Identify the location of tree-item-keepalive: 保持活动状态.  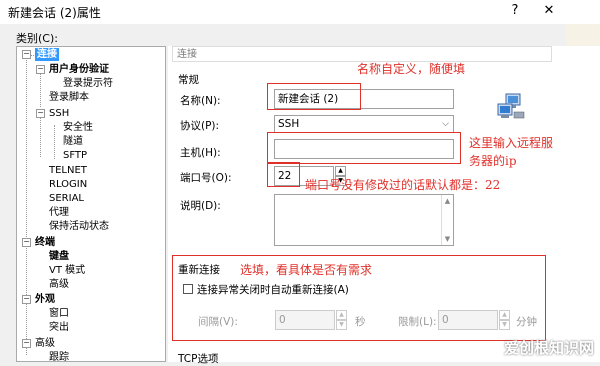
(79, 226).